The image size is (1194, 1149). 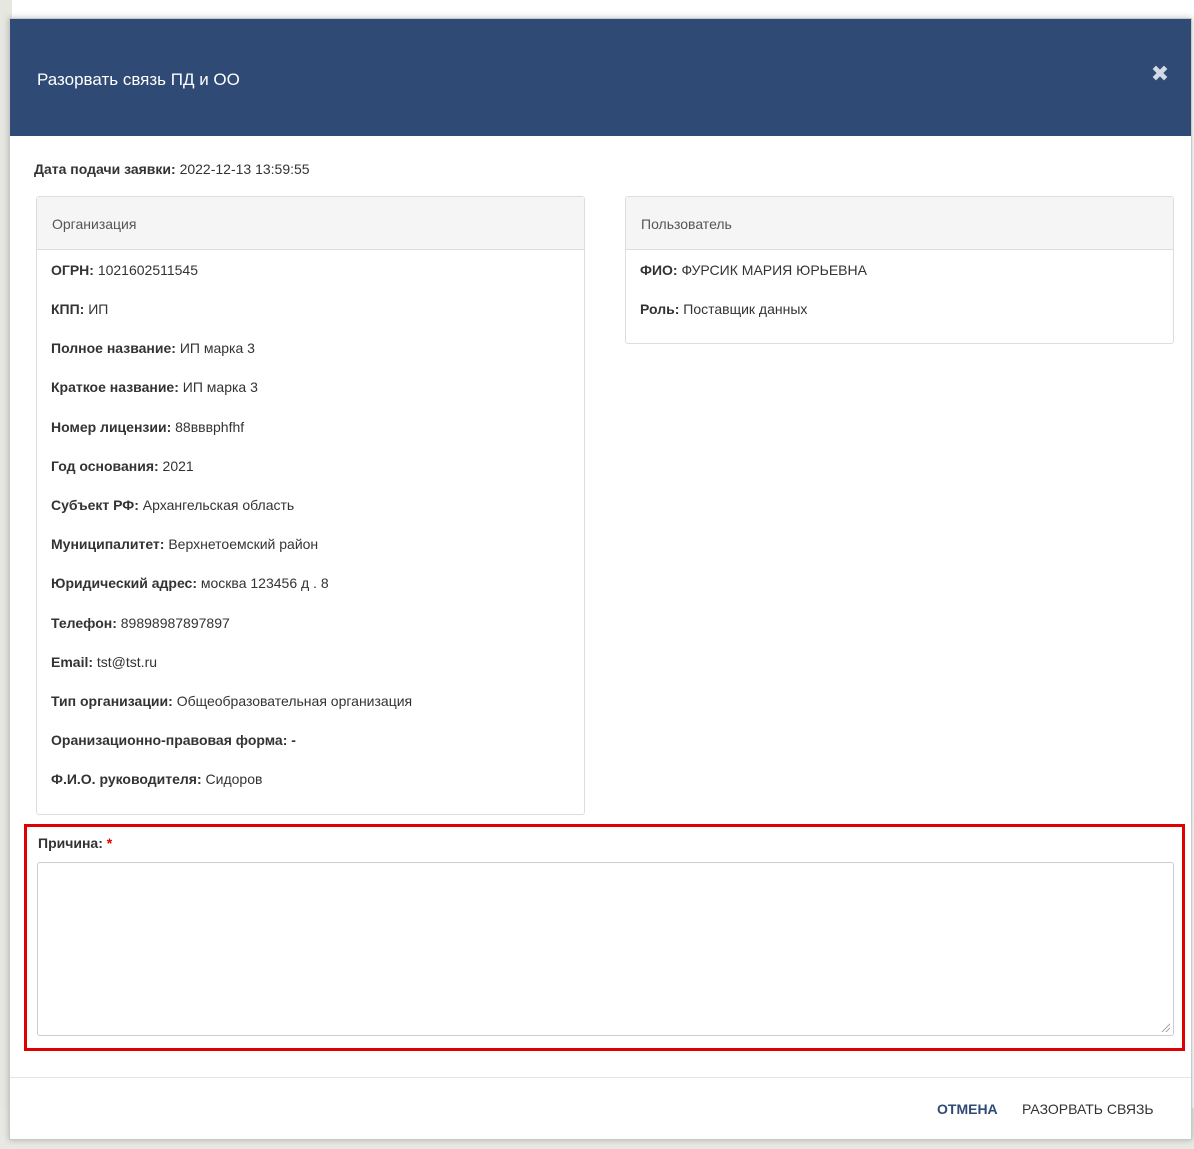 I want to click on field-label: Юридический адрес:, so click(x=124, y=583).